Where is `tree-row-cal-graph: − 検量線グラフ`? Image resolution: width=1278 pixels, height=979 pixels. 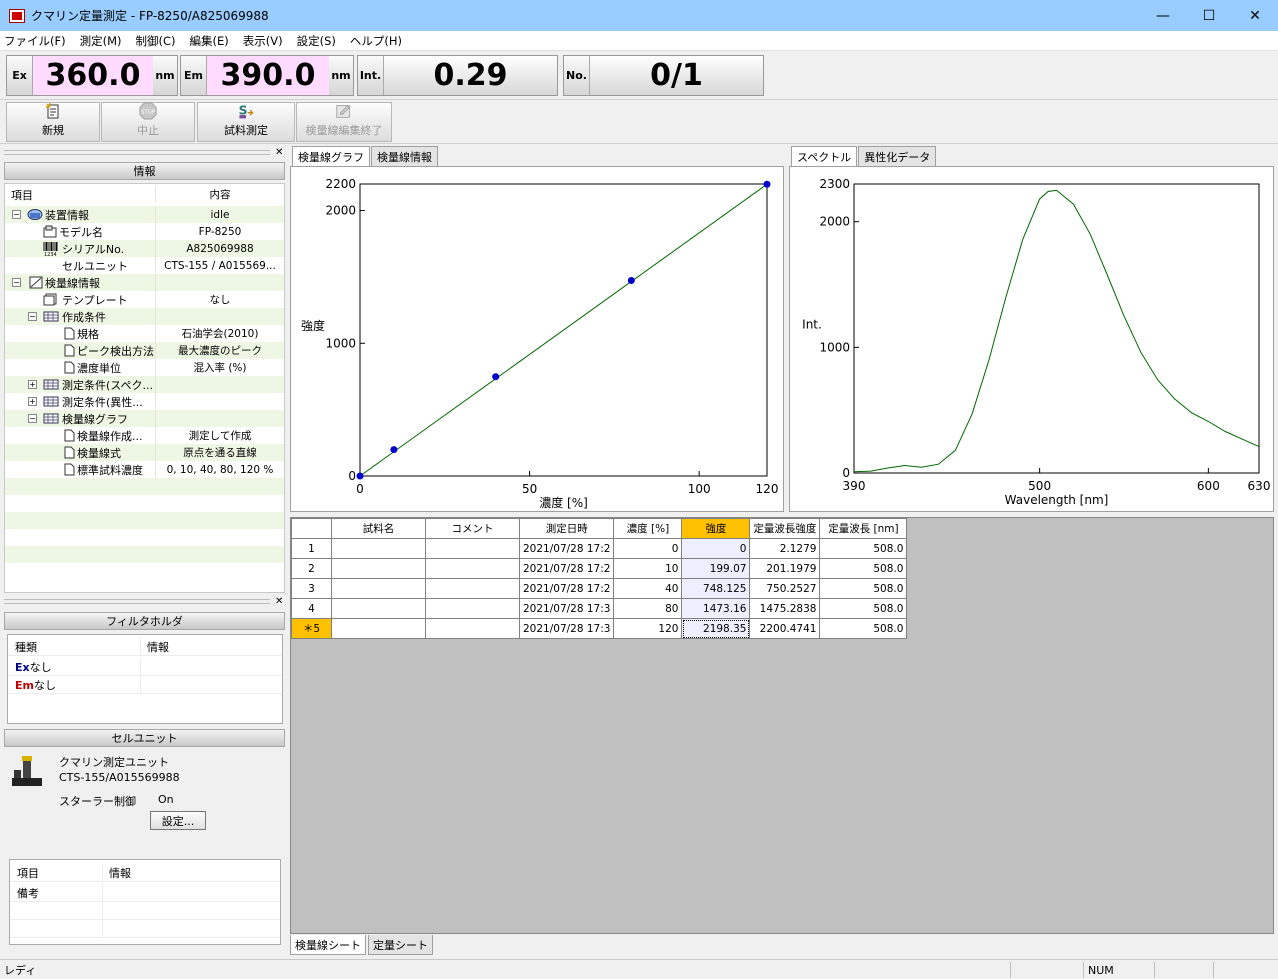 tree-row-cal-graph: − 検量線グラフ is located at coordinates (144, 418).